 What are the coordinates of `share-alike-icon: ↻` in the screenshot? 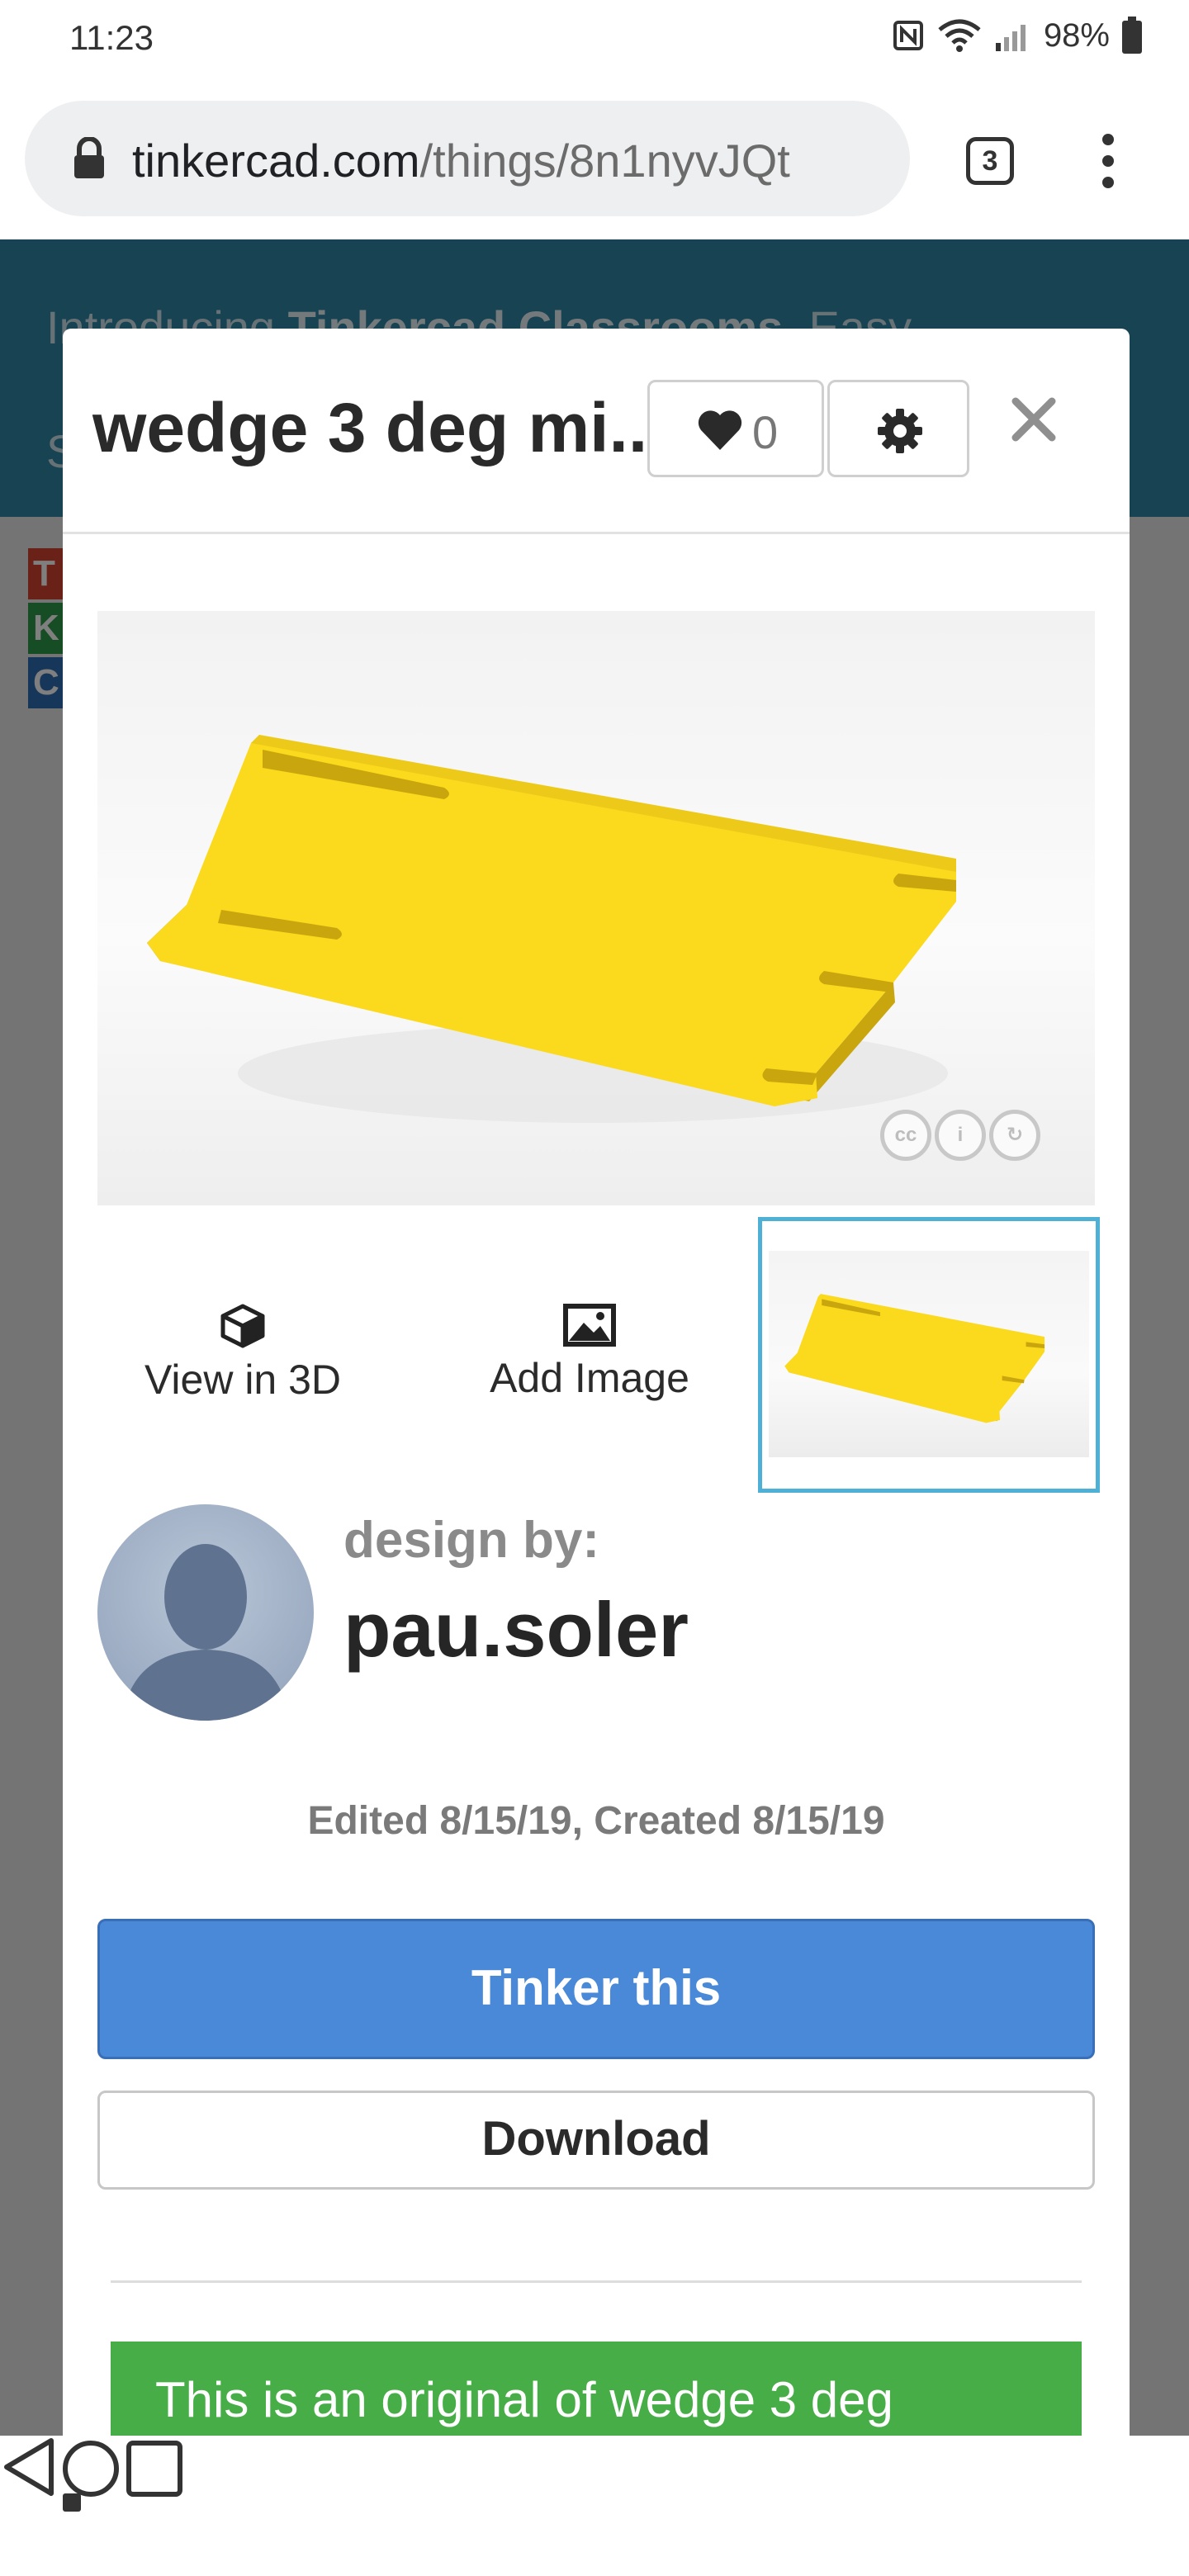 It's located at (1014, 1135).